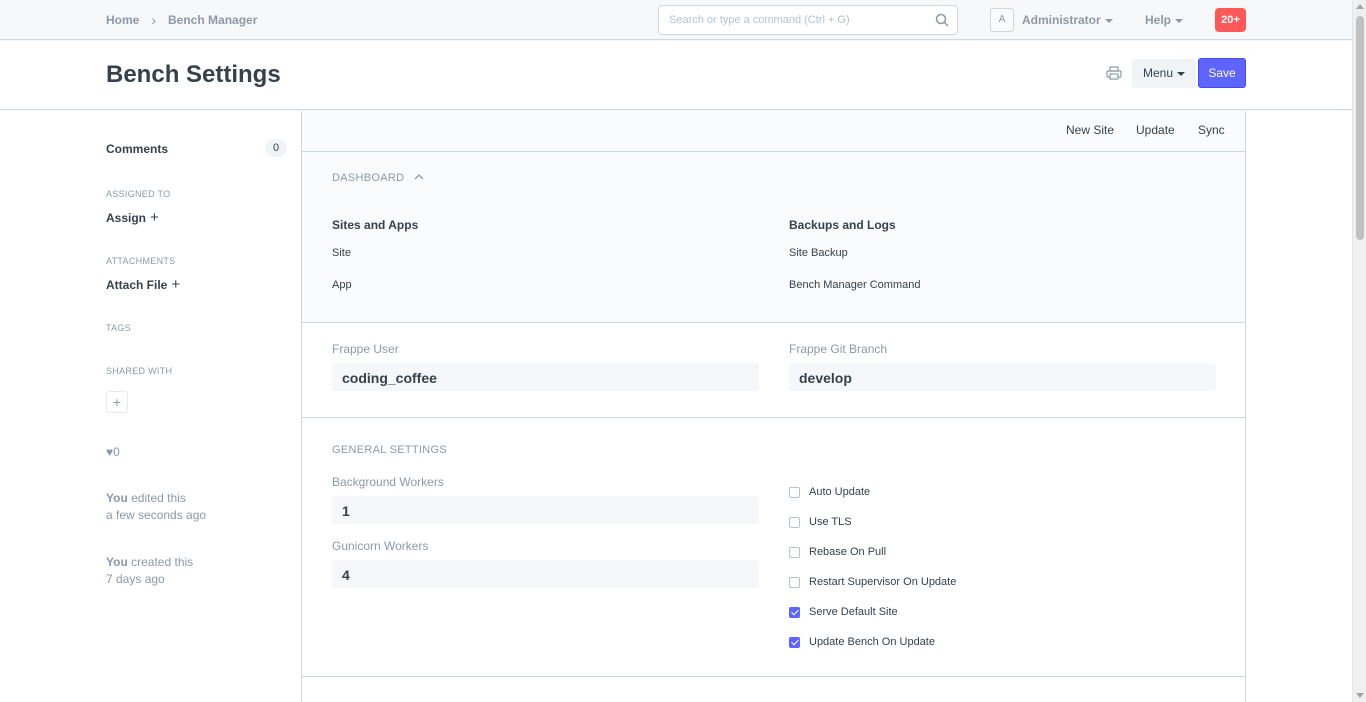 This screenshot has width=1366, height=702. I want to click on page-head: Bench Settings Menu Save, so click(676, 75).